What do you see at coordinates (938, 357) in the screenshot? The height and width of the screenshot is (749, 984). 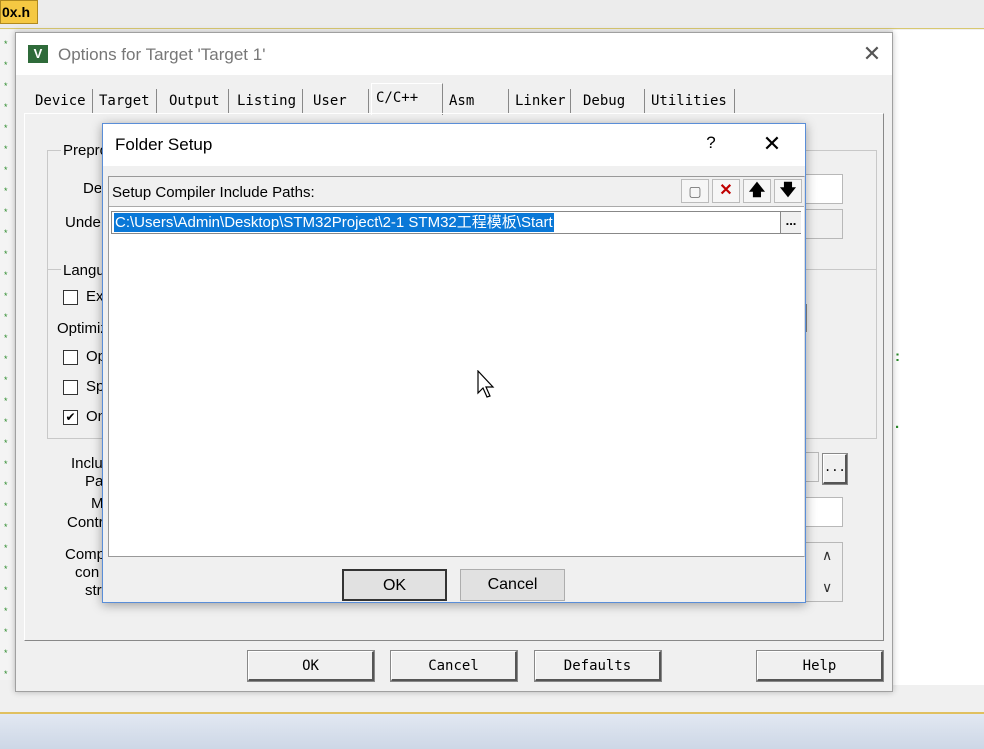 I see `editor-area: : .` at bounding box center [938, 357].